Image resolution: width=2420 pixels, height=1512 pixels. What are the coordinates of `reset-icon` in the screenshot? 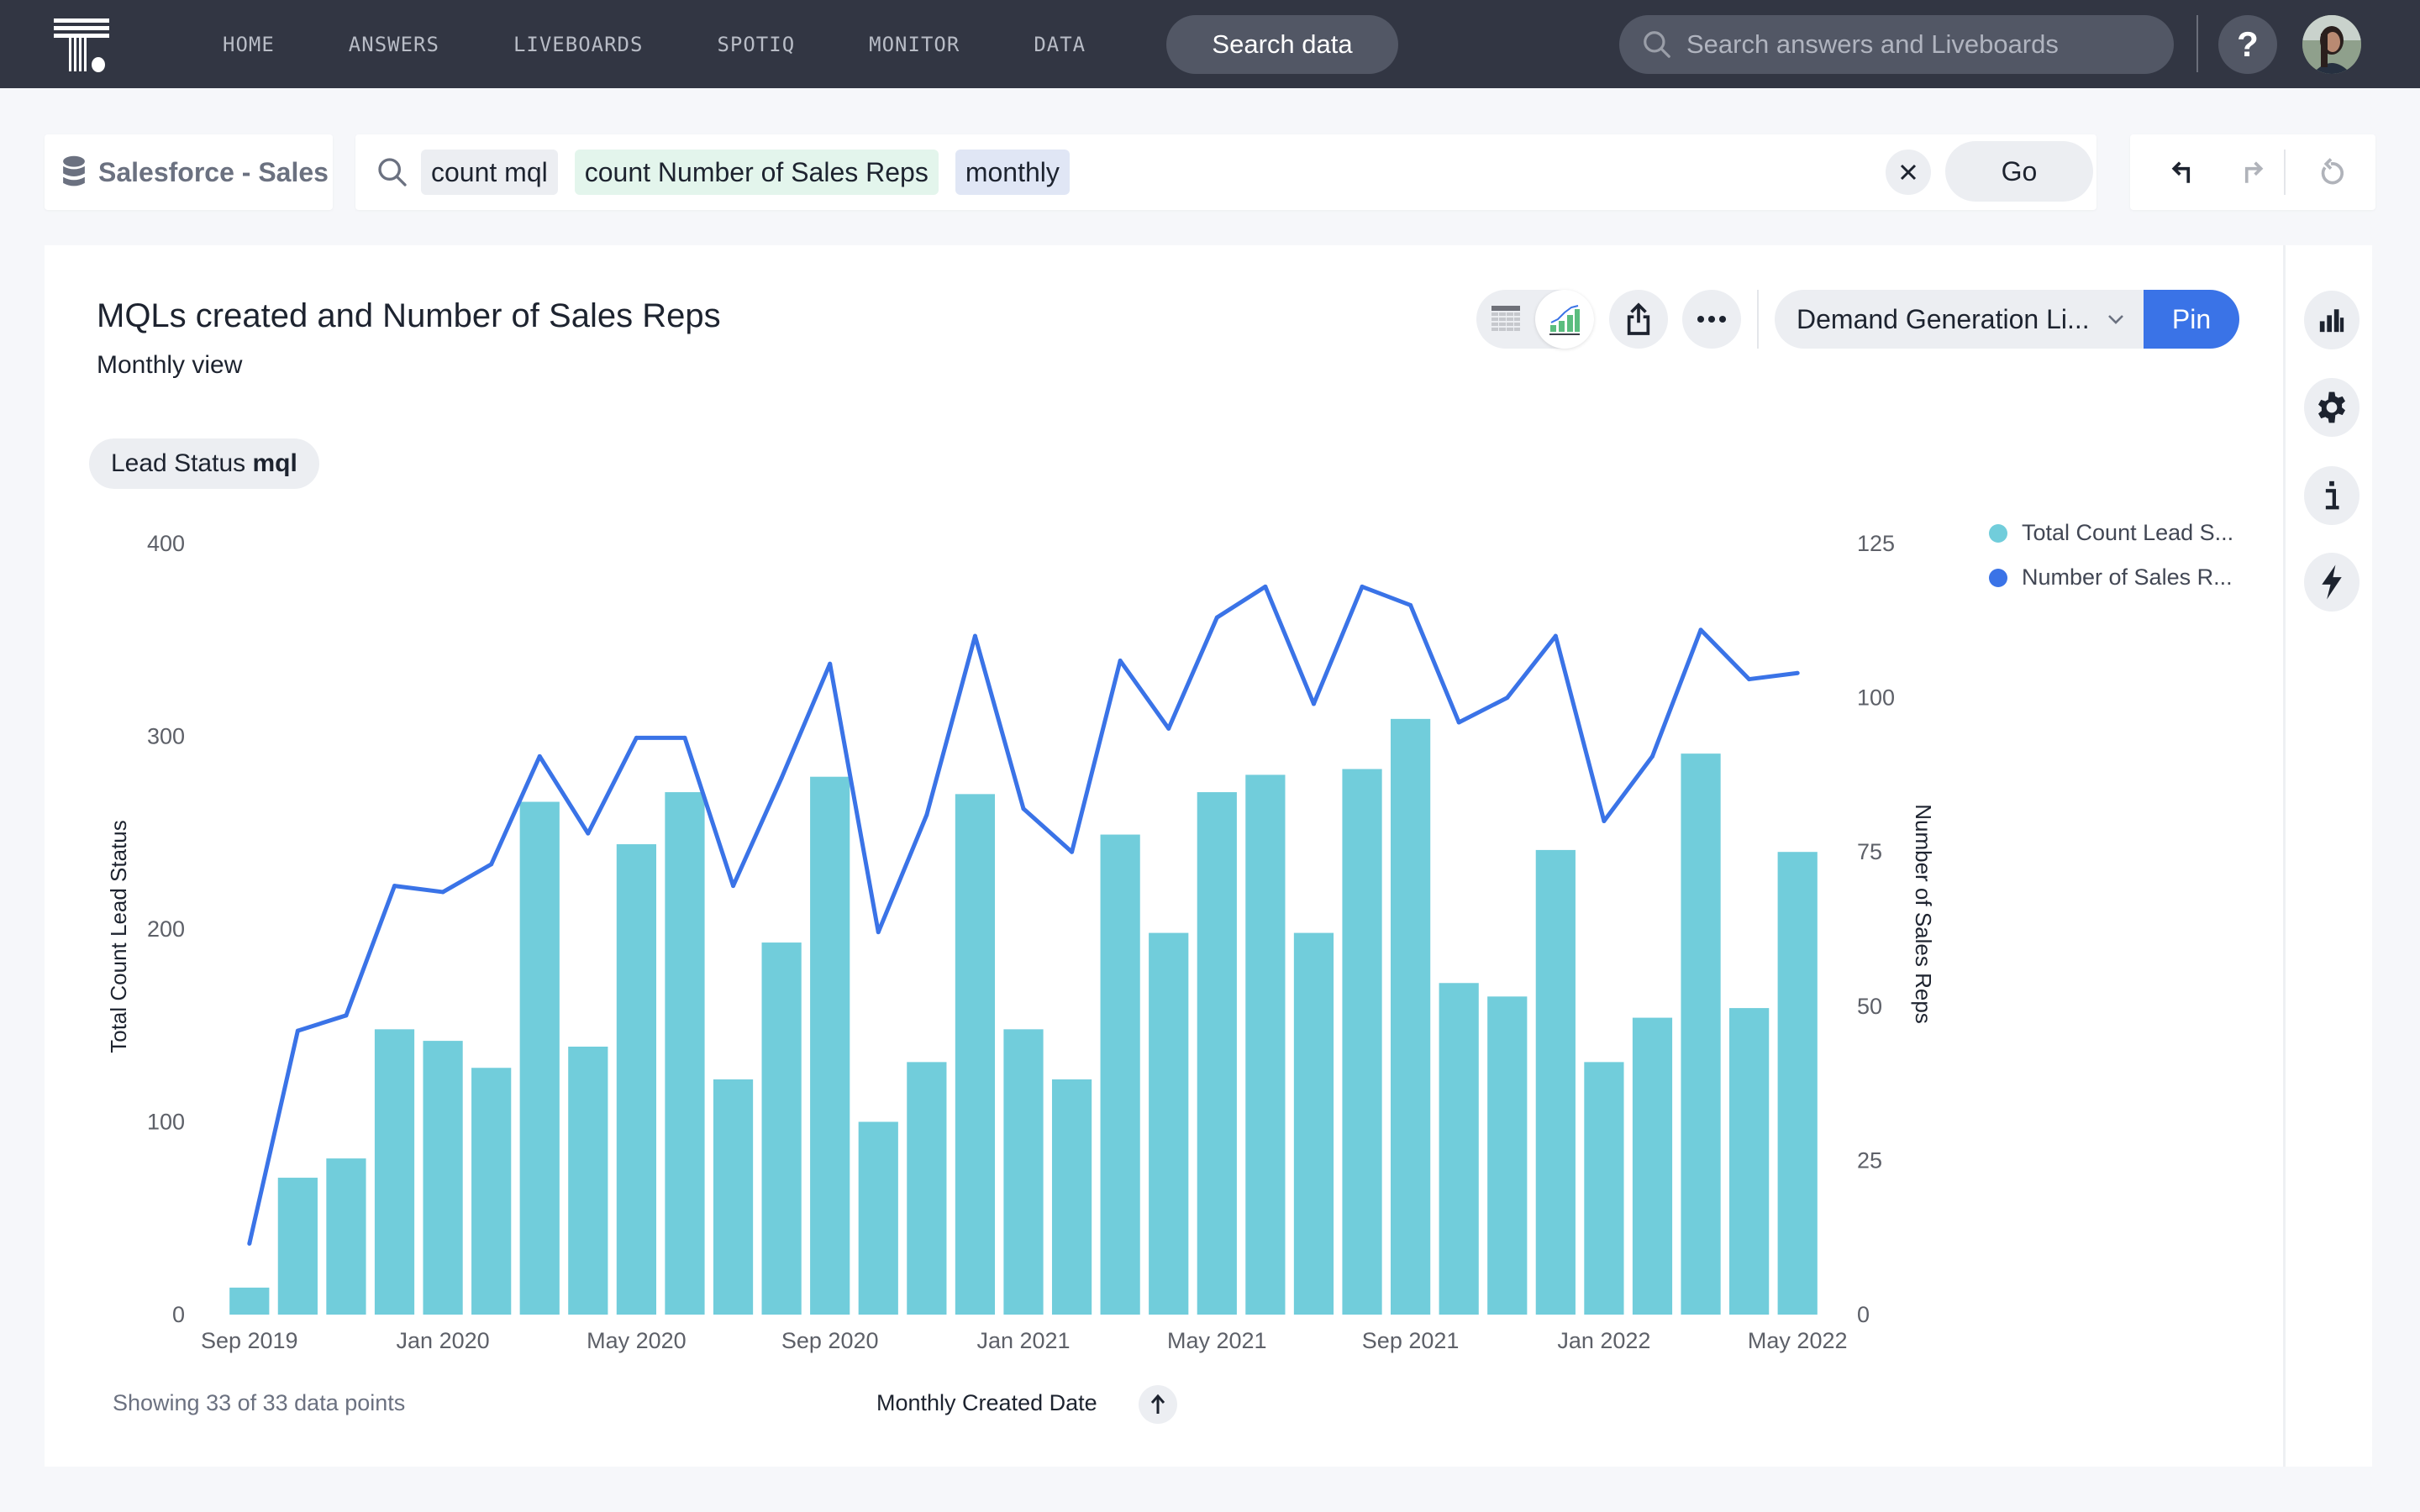 It's located at (2332, 171).